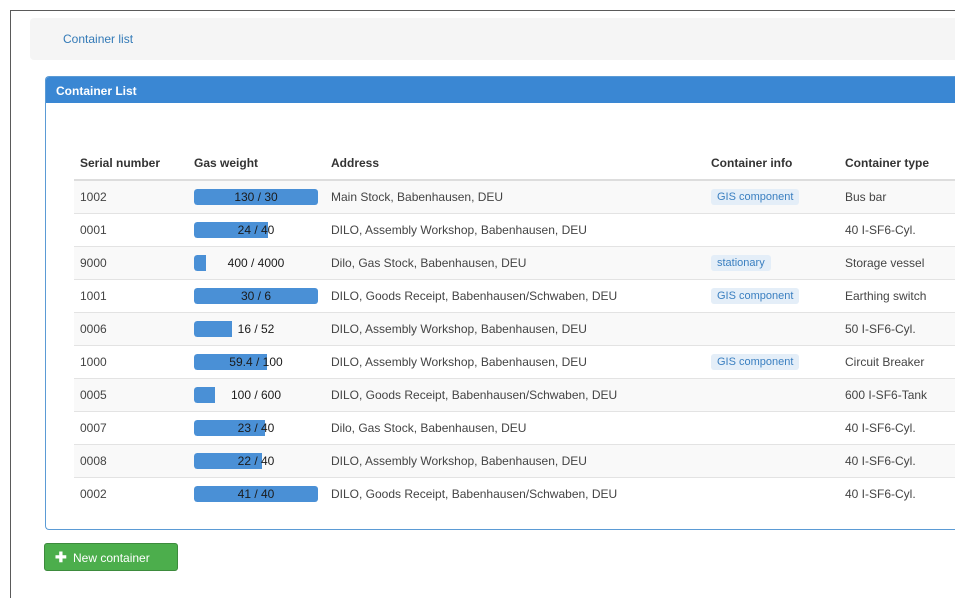  Describe the element at coordinates (131, 164) in the screenshot. I see `header-serial-number: Serial number` at that location.